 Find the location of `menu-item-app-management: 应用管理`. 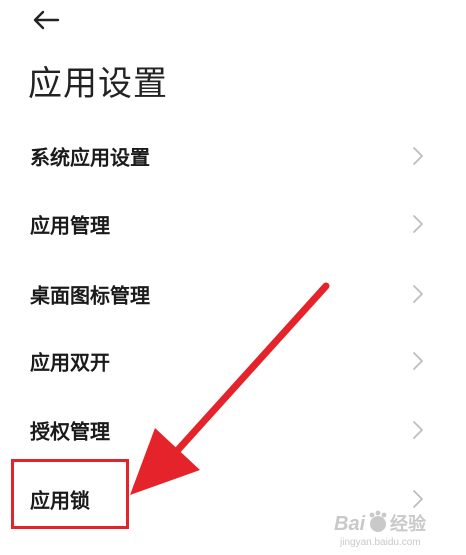

menu-item-app-management: 应用管理 is located at coordinates (233, 224).